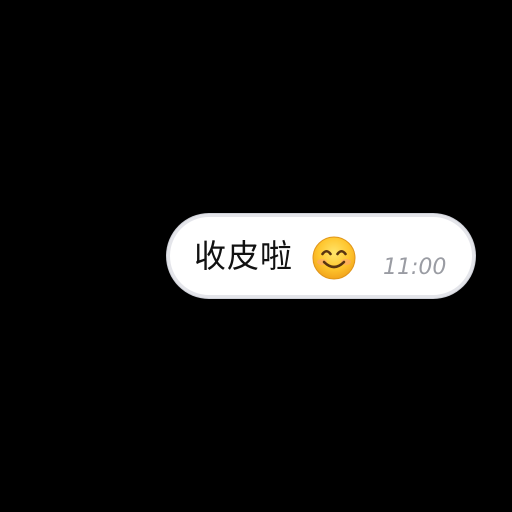  I want to click on message-bubble: 收皮啦 11:00, so click(321, 256).